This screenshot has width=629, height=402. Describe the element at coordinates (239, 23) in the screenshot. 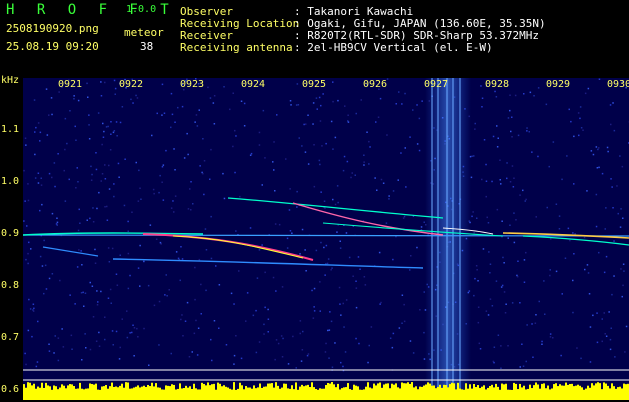

I see `info-location-key: Receiving Location` at that location.